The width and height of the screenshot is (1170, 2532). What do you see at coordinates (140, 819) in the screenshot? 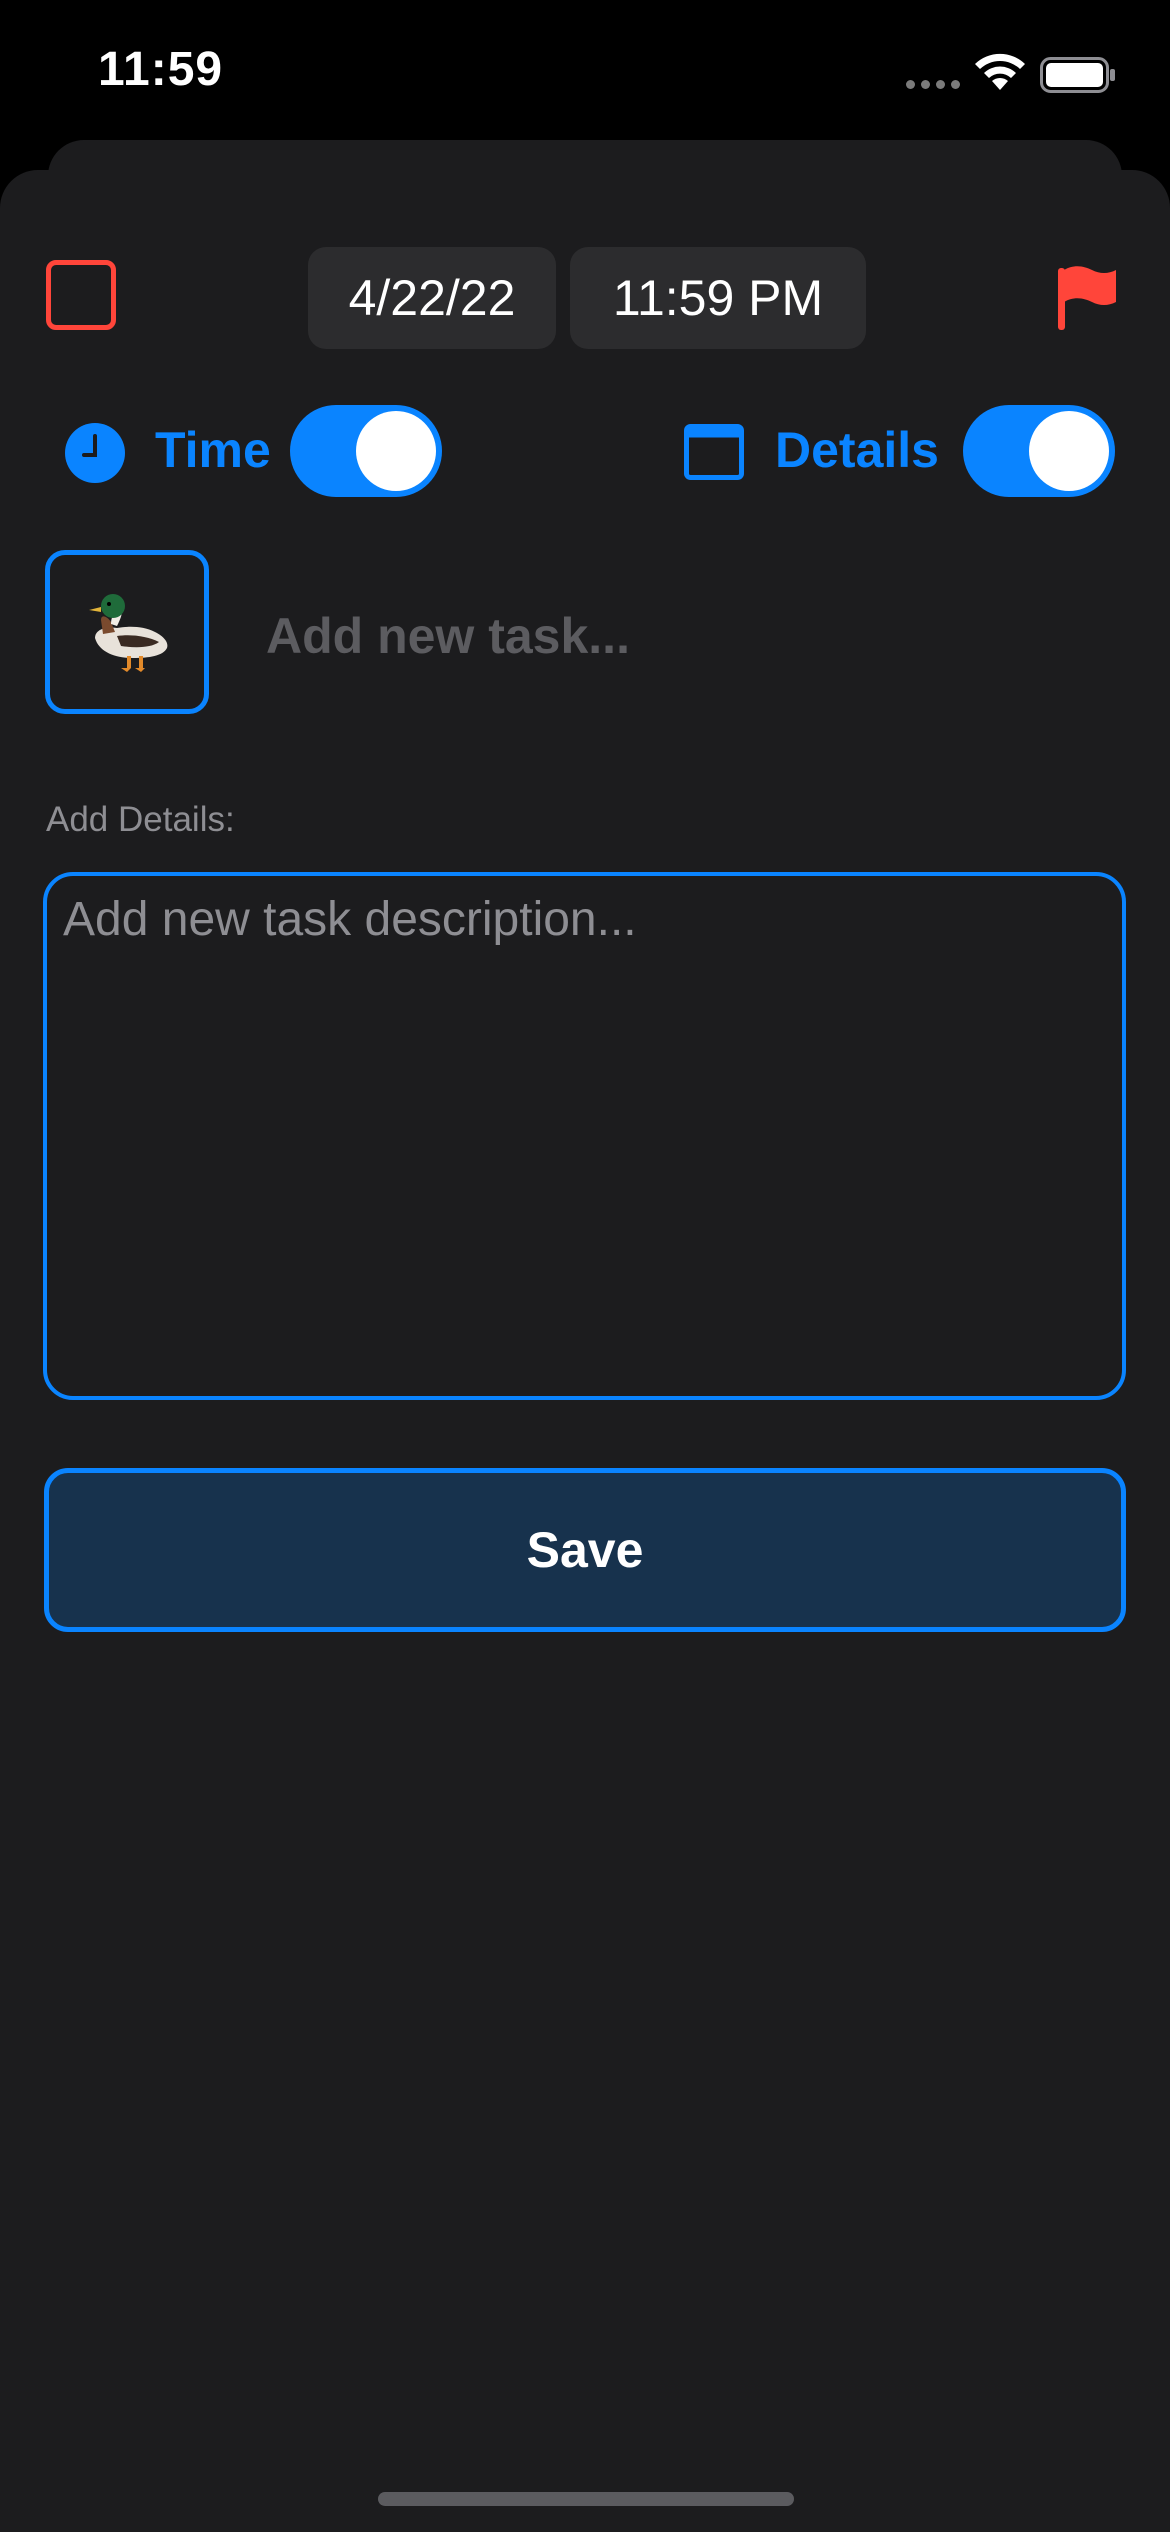
I see `details-heading: Add Details:` at bounding box center [140, 819].